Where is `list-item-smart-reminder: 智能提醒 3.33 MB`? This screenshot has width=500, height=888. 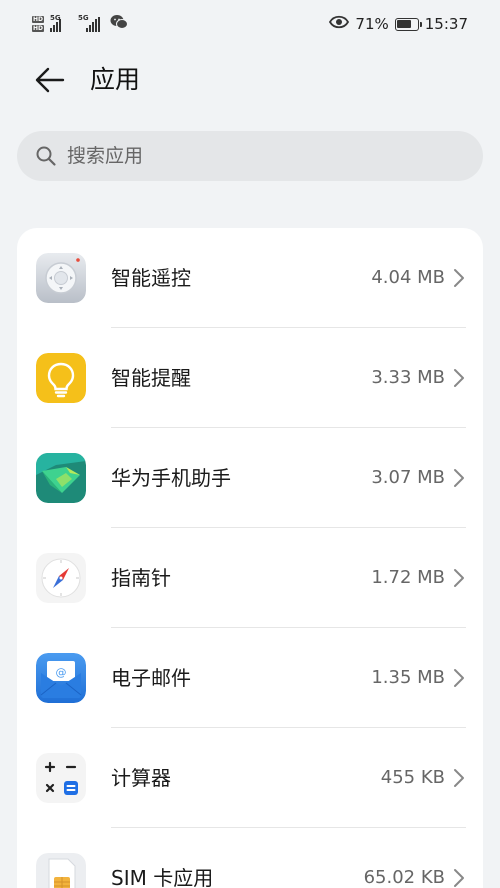 list-item-smart-reminder: 智能提醒 3.33 MB is located at coordinates (250, 378).